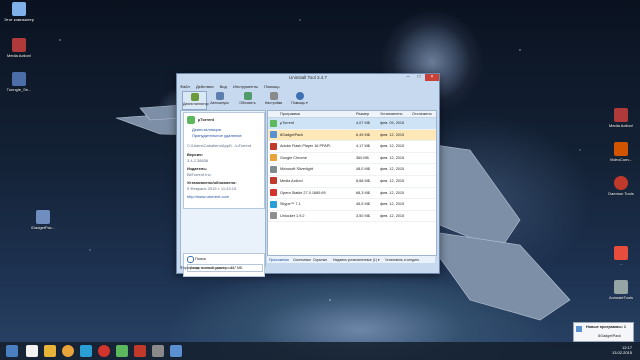 This screenshot has width=640, height=360. I want to click on column-installed: Установлено, so click(391, 114).